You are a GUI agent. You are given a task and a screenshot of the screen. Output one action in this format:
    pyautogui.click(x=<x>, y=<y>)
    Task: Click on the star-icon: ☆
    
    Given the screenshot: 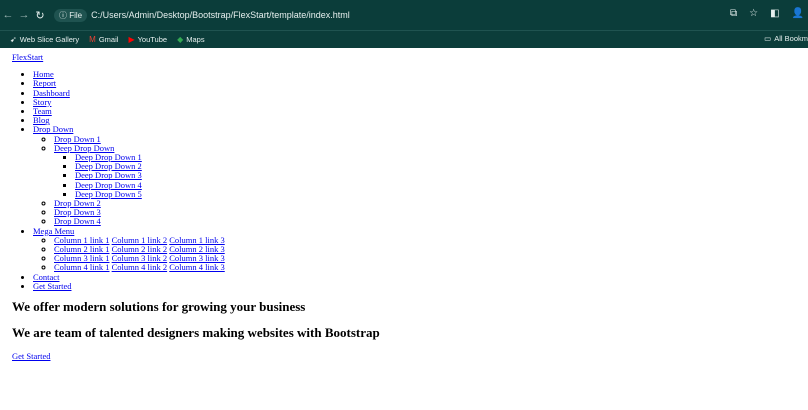 What is the action you would take?
    pyautogui.click(x=753, y=13)
    